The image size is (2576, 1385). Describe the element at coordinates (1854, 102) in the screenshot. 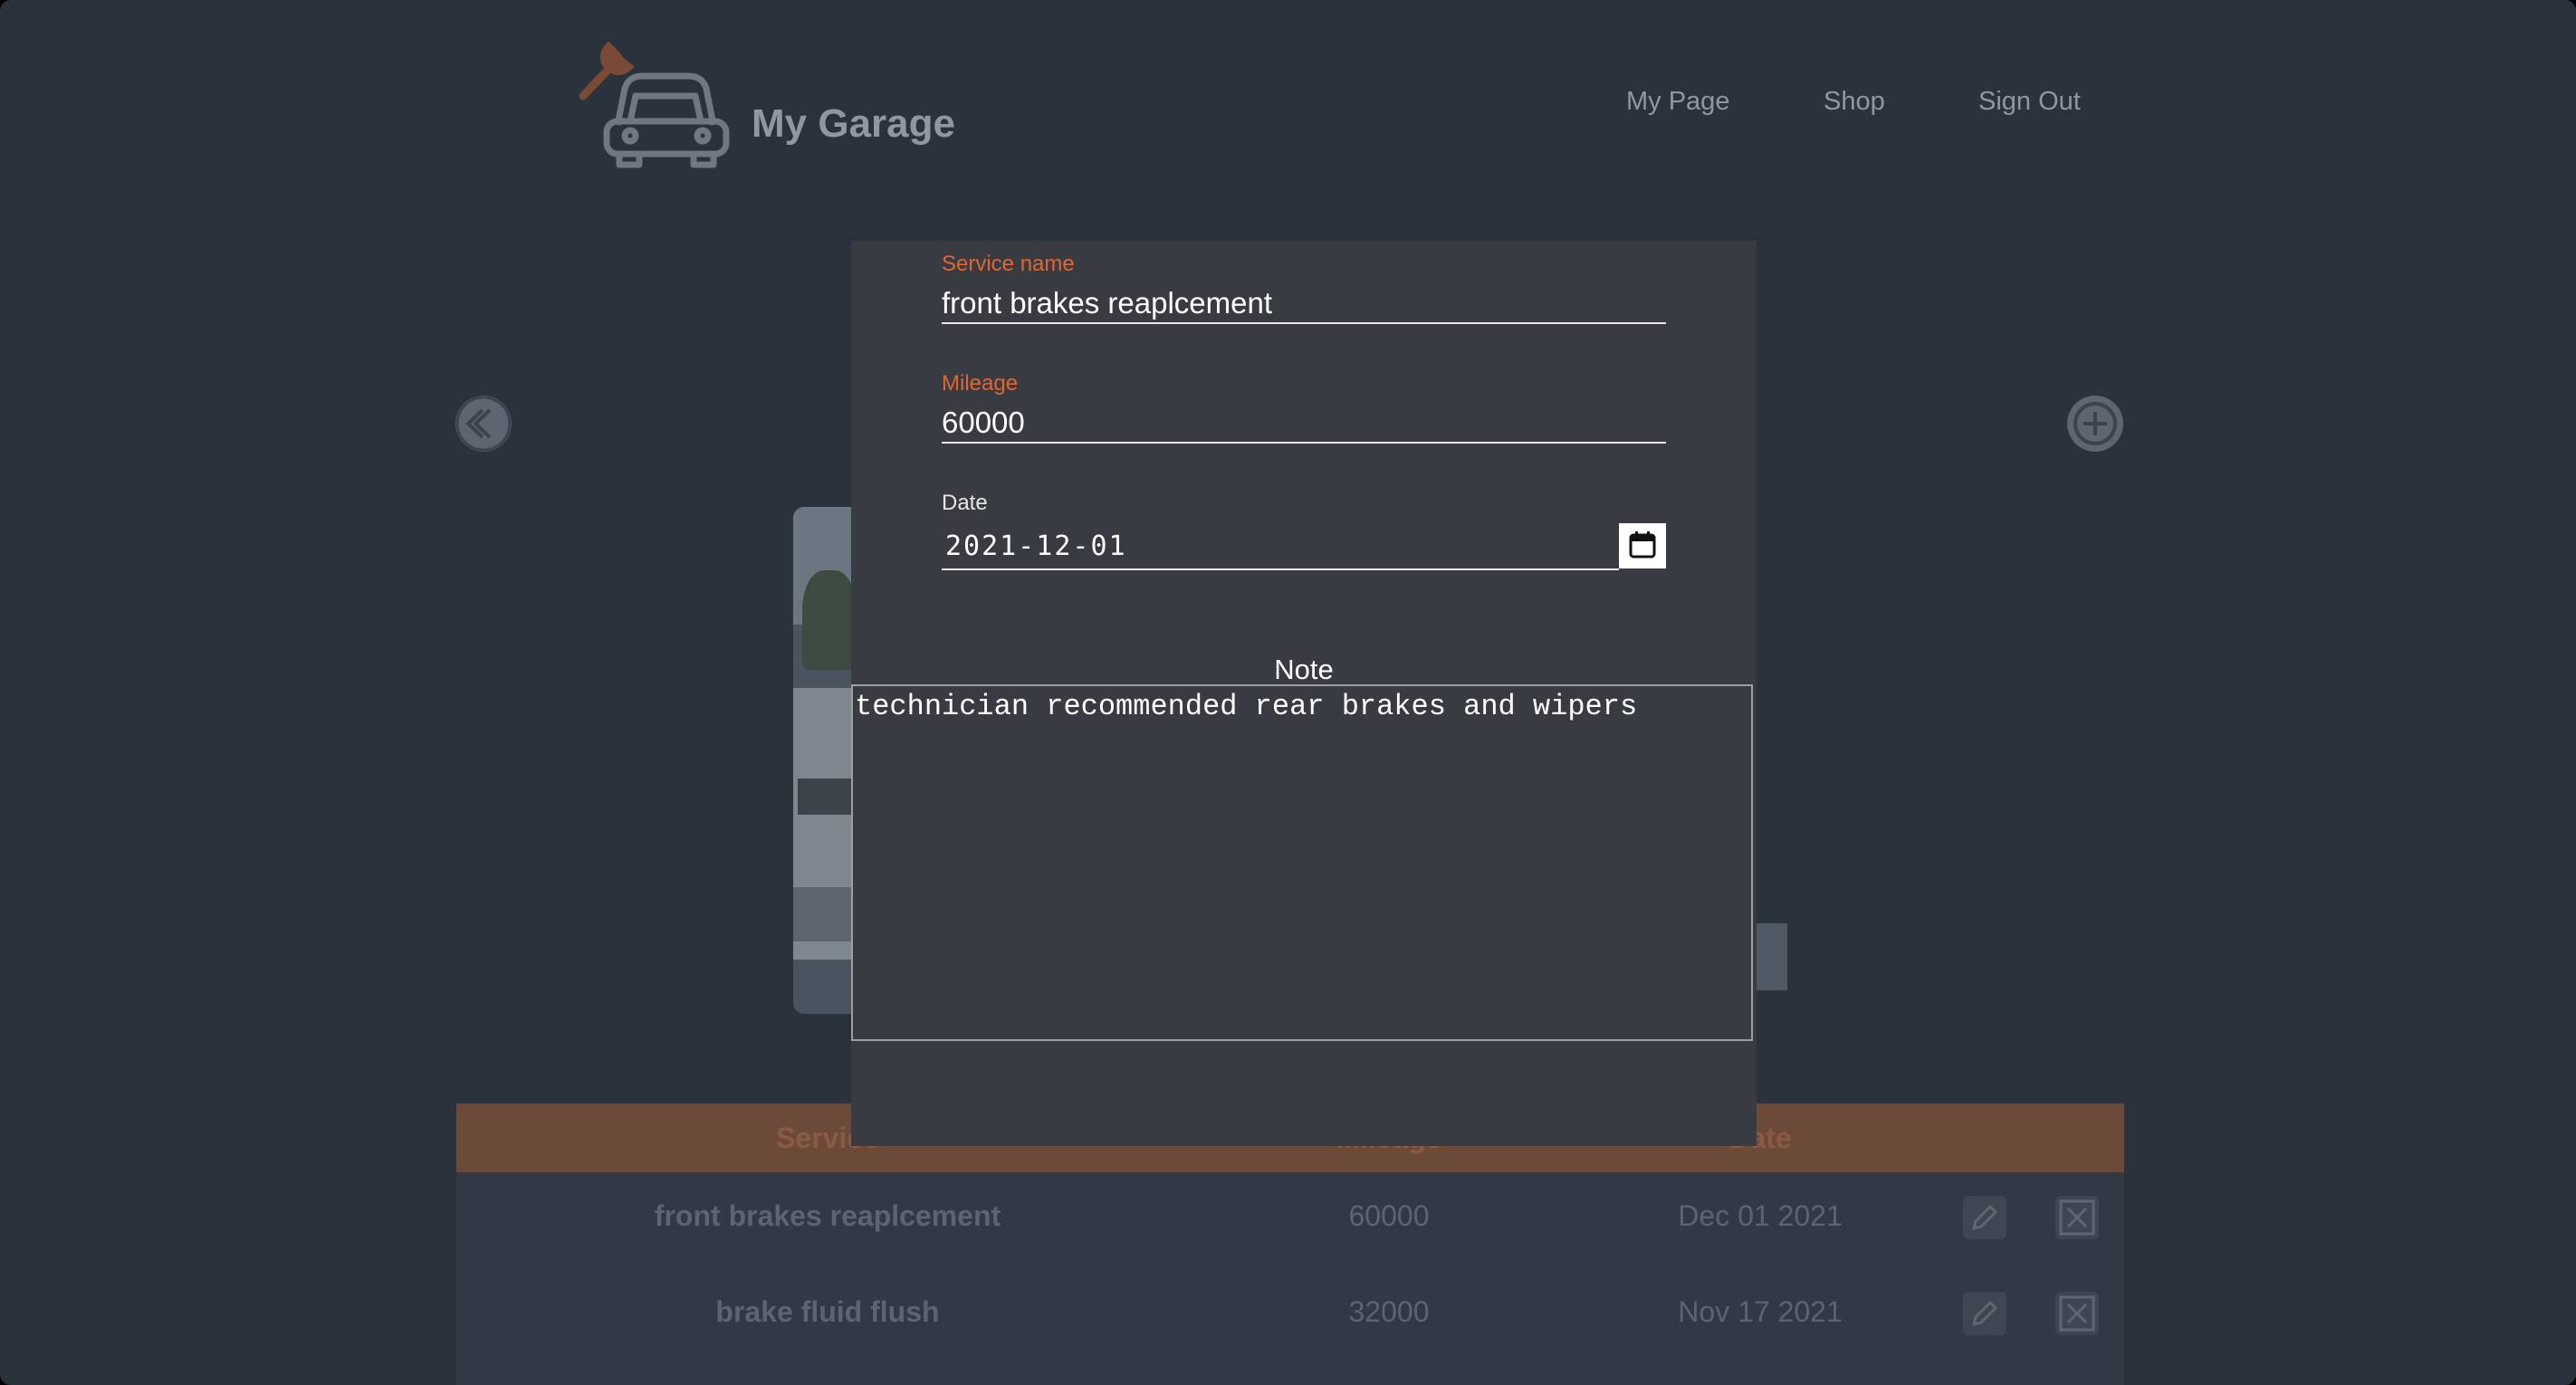

I see `nav-shop: Shop` at that location.